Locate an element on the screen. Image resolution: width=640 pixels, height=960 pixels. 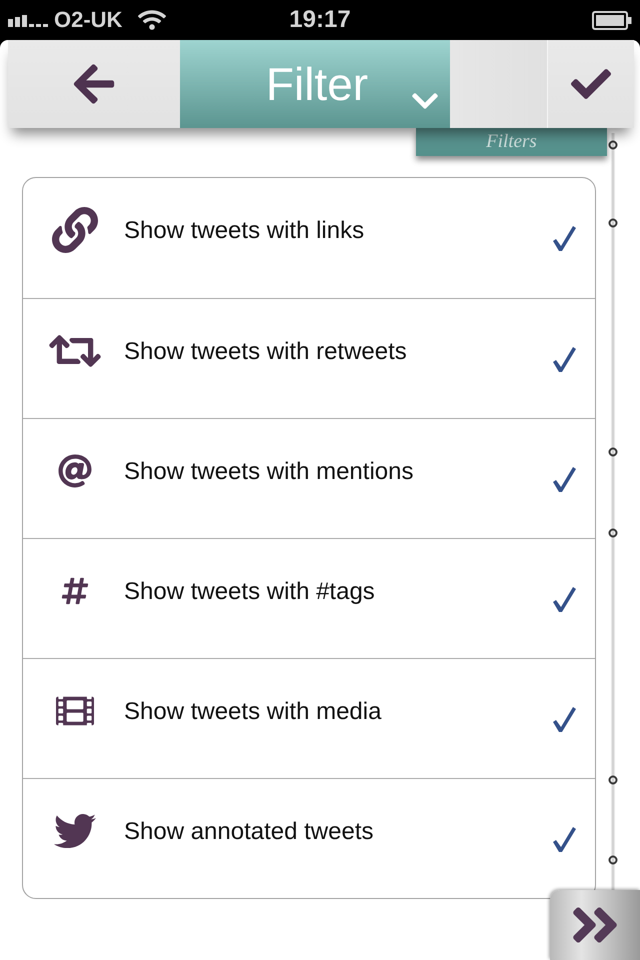
filter-row: Show tweets with links is located at coordinates (309, 238).